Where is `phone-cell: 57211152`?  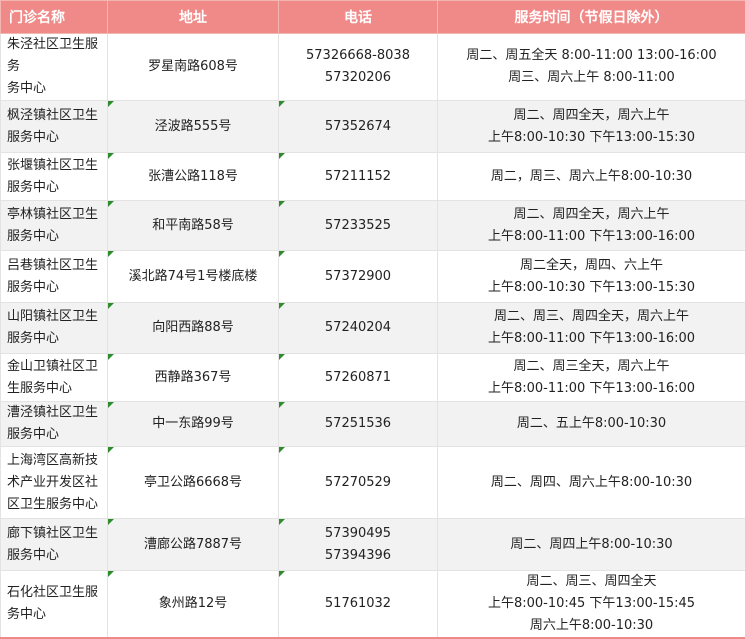 phone-cell: 57211152 is located at coordinates (358, 177).